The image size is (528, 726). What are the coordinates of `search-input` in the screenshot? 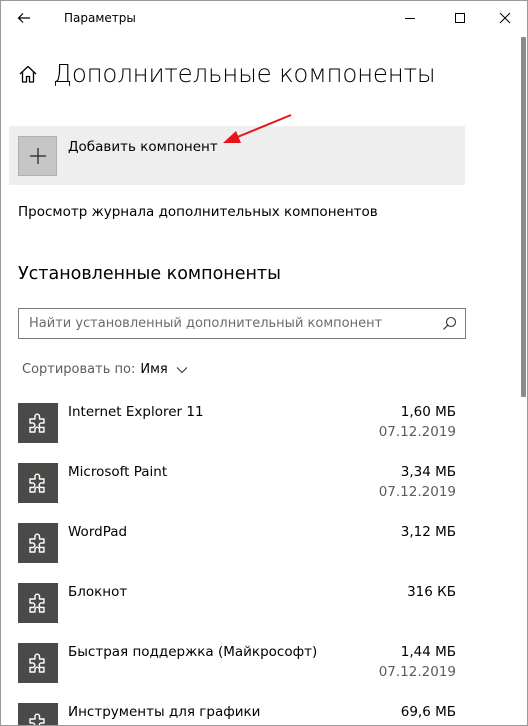 It's located at (228, 323).